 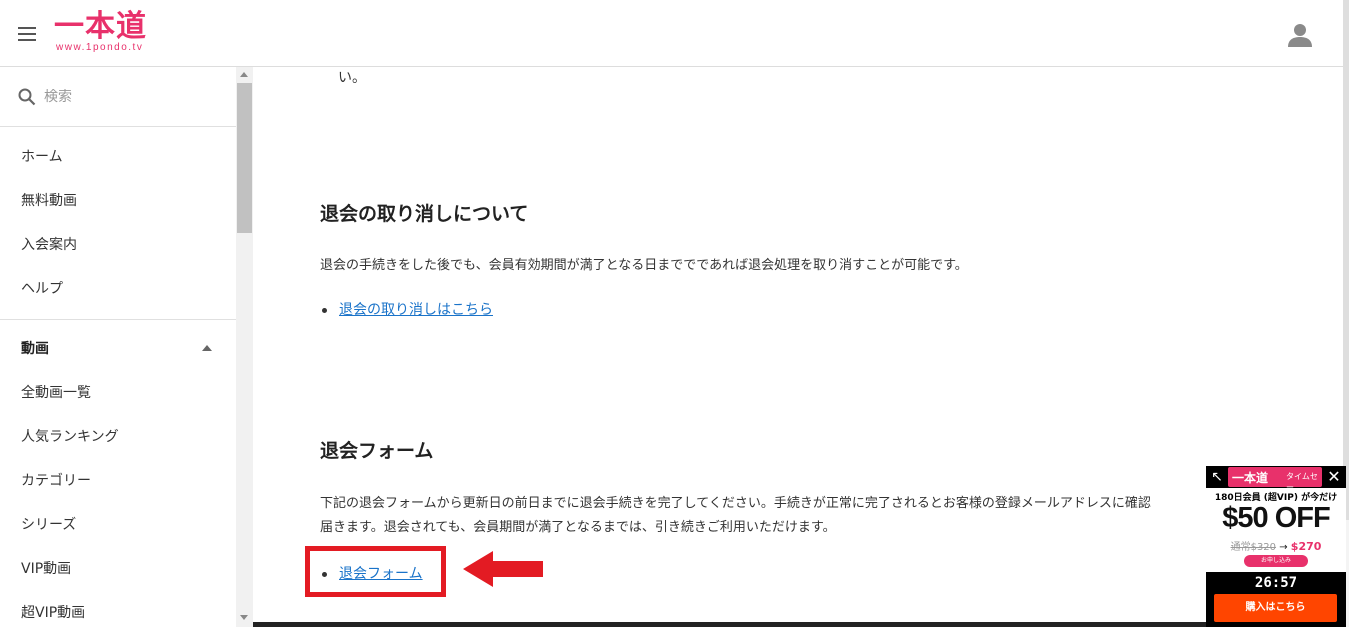 I want to click on close-icon: ✕, so click(x=1334, y=477).